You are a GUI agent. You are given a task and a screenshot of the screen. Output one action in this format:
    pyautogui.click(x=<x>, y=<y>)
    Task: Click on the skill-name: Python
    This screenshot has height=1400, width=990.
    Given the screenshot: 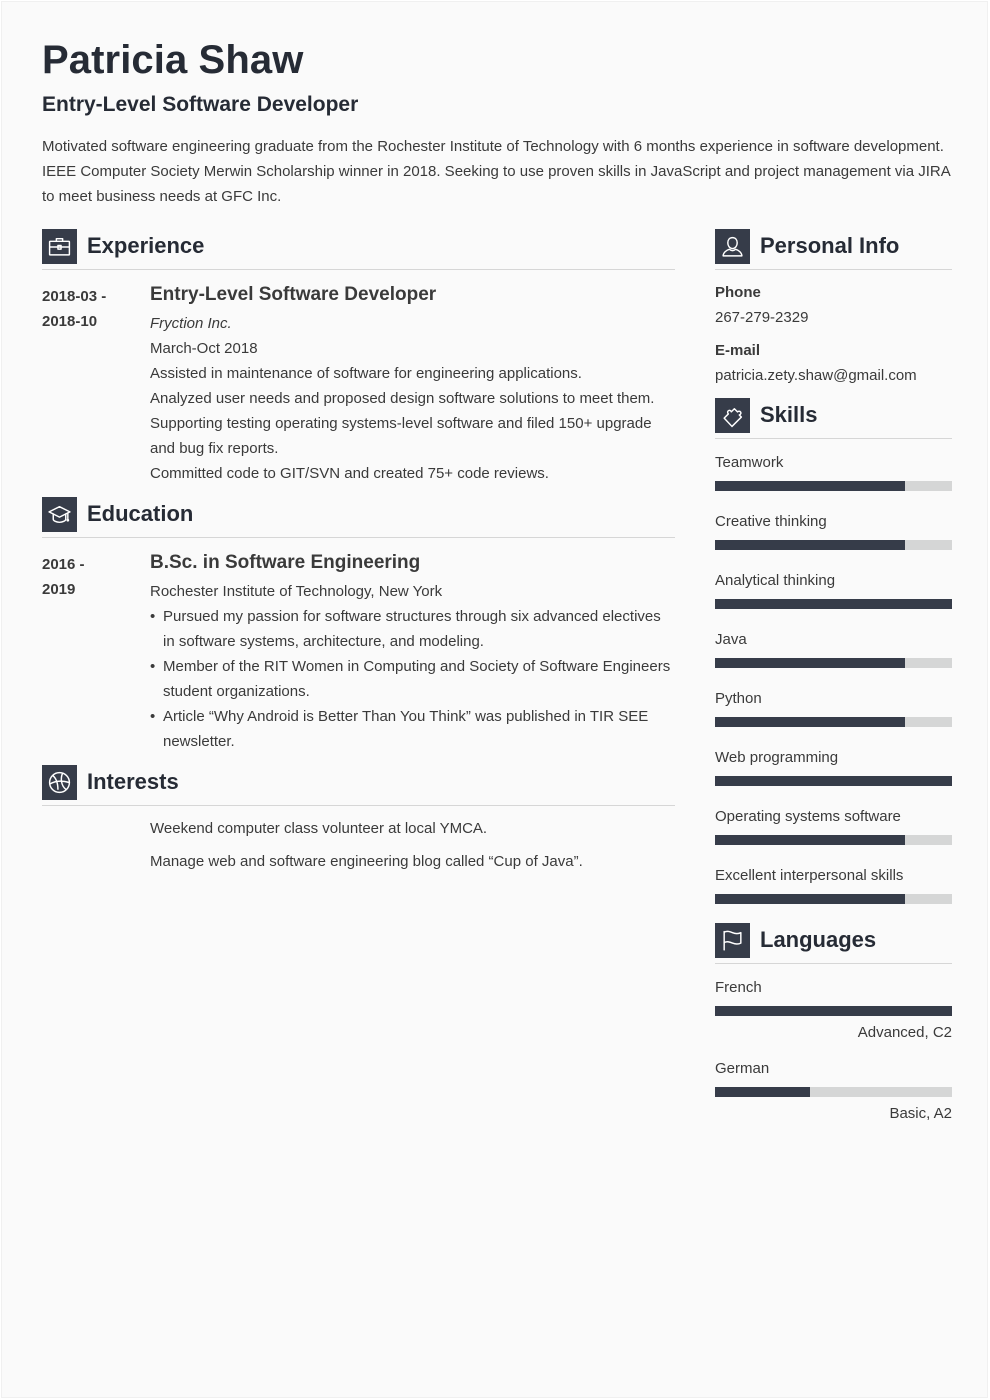 What is the action you would take?
    pyautogui.click(x=738, y=698)
    